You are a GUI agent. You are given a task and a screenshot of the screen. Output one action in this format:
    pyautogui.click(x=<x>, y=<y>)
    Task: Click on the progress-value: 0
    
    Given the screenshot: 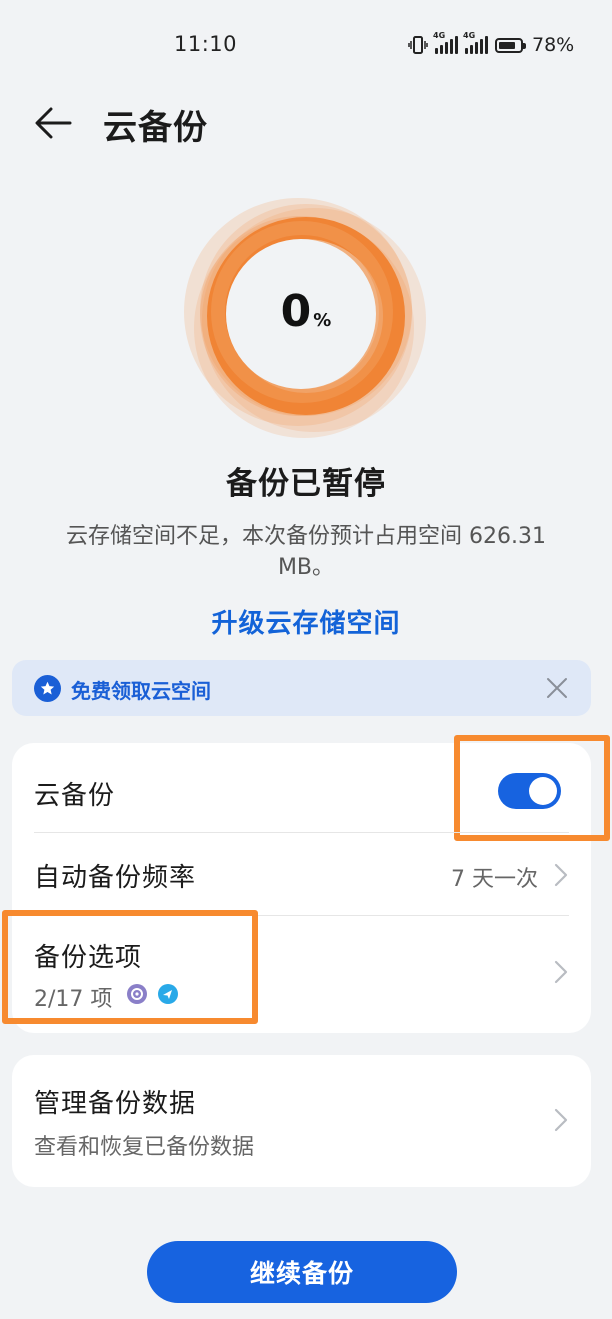 What is the action you would take?
    pyautogui.click(x=296, y=311)
    